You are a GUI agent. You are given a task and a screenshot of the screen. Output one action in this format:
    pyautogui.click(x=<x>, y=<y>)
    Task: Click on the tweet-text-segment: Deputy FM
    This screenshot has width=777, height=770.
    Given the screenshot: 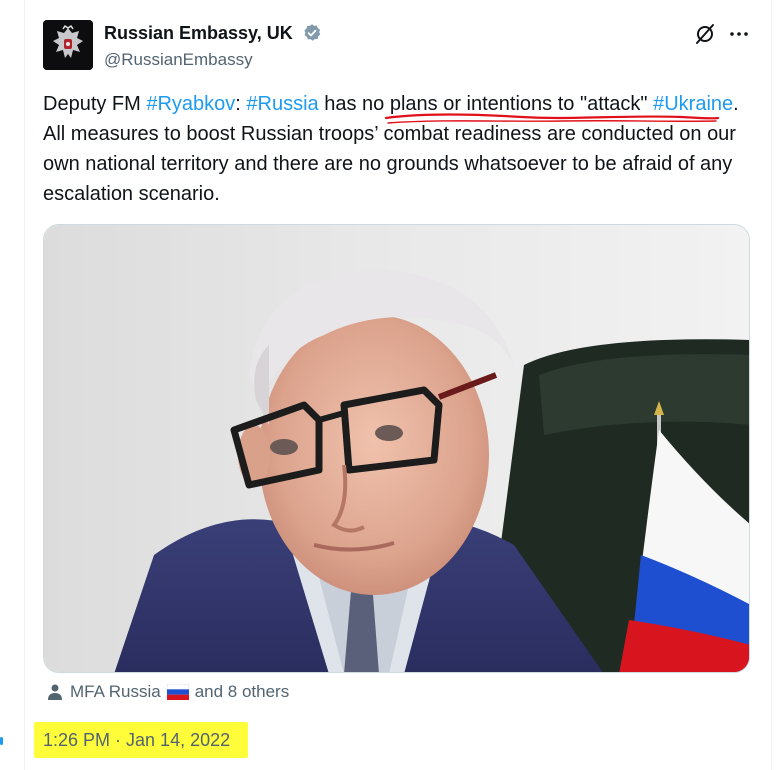 What is the action you would take?
    pyautogui.click(x=95, y=104)
    